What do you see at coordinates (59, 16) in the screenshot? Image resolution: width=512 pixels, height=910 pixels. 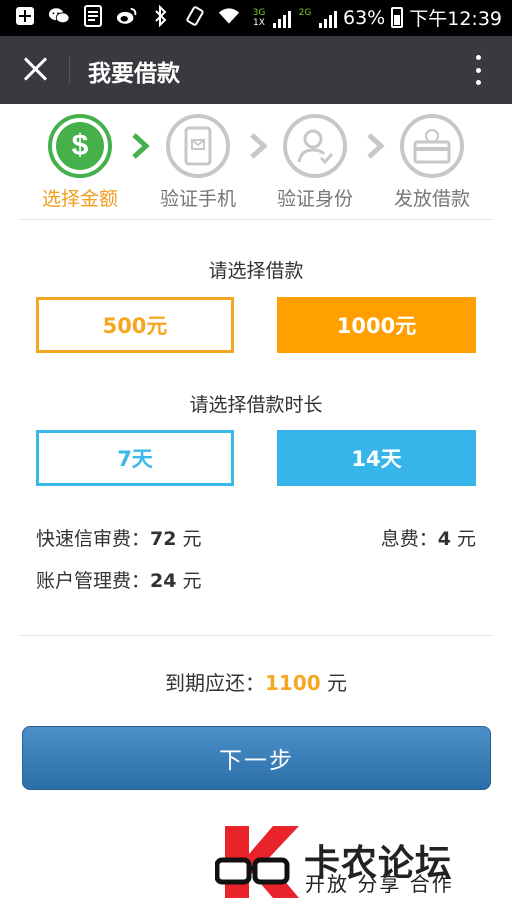 I see `wechat-icon` at bounding box center [59, 16].